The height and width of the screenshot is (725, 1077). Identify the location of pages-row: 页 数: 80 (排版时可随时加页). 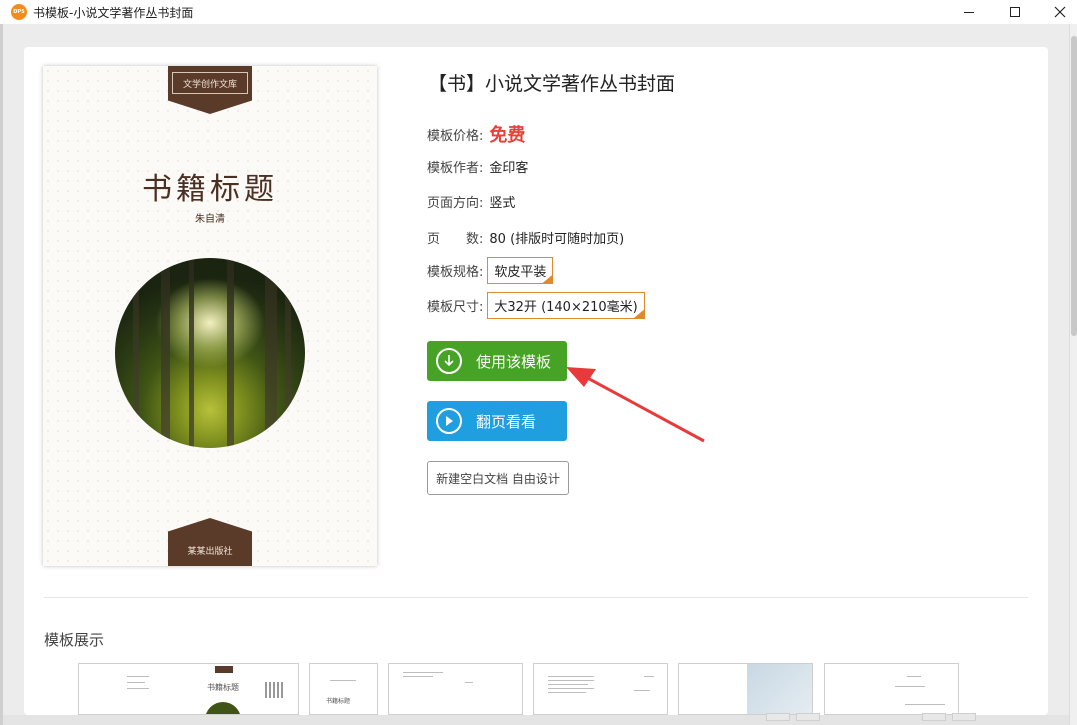
(525, 237).